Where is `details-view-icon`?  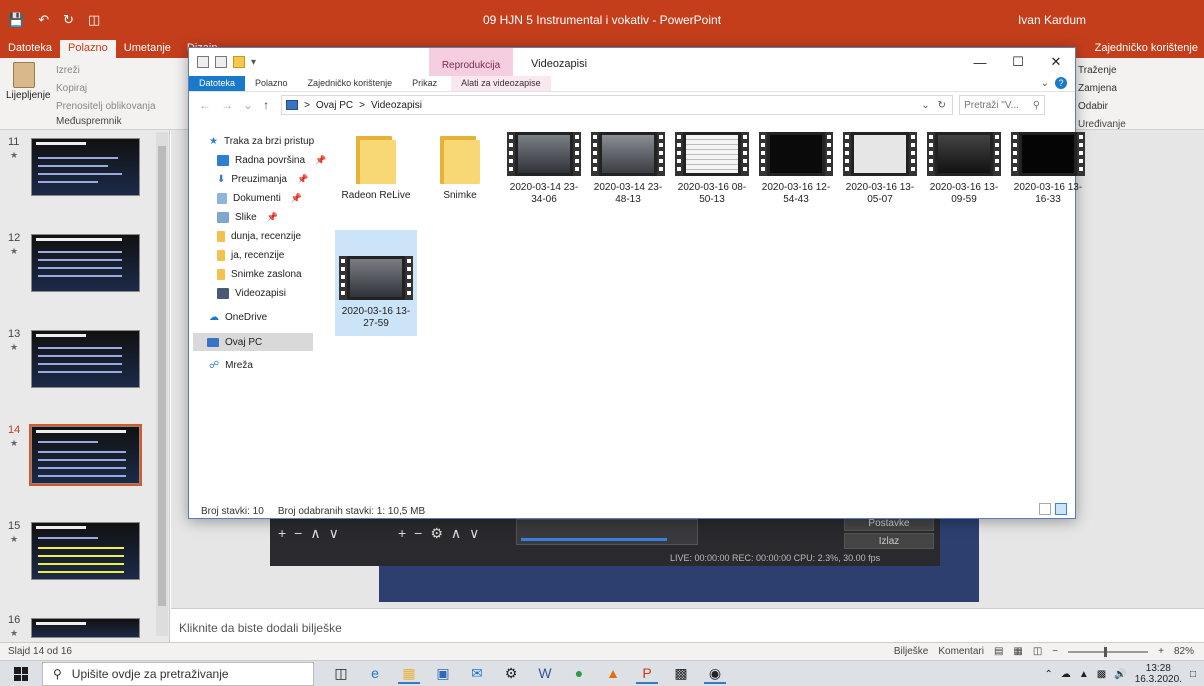
details-view-icon is located at coordinates (1045, 509).